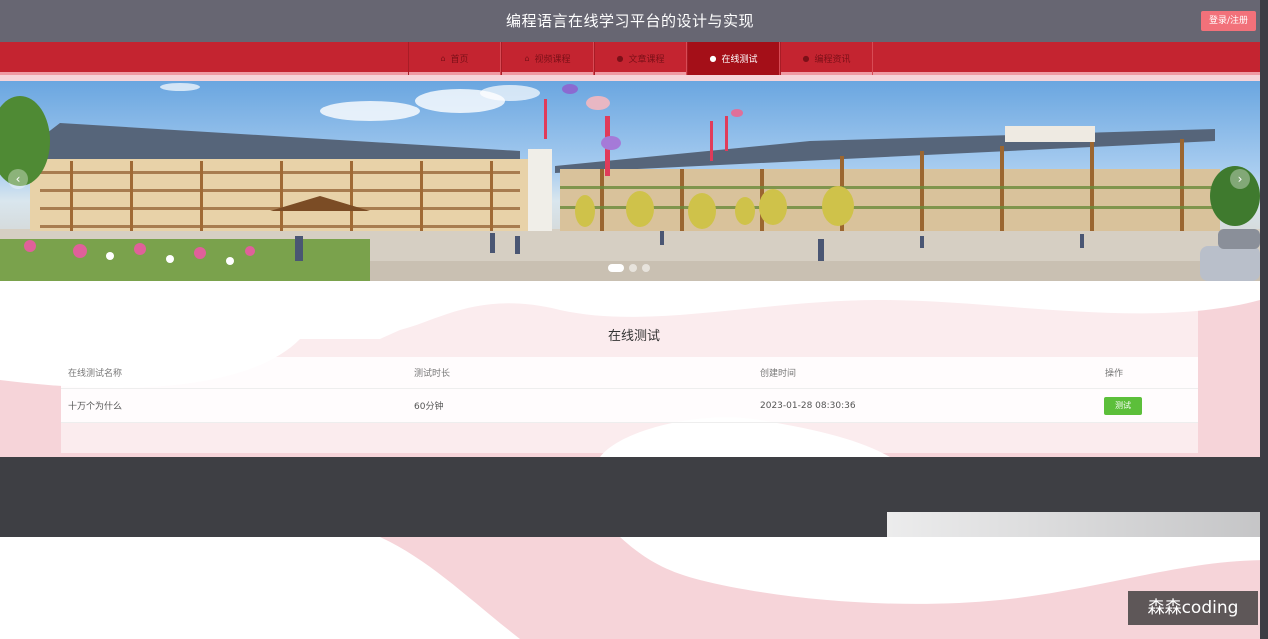 Image resolution: width=1268 pixels, height=639 pixels. What do you see at coordinates (1114, 374) in the screenshot?
I see `column-header-action: 操作` at bounding box center [1114, 374].